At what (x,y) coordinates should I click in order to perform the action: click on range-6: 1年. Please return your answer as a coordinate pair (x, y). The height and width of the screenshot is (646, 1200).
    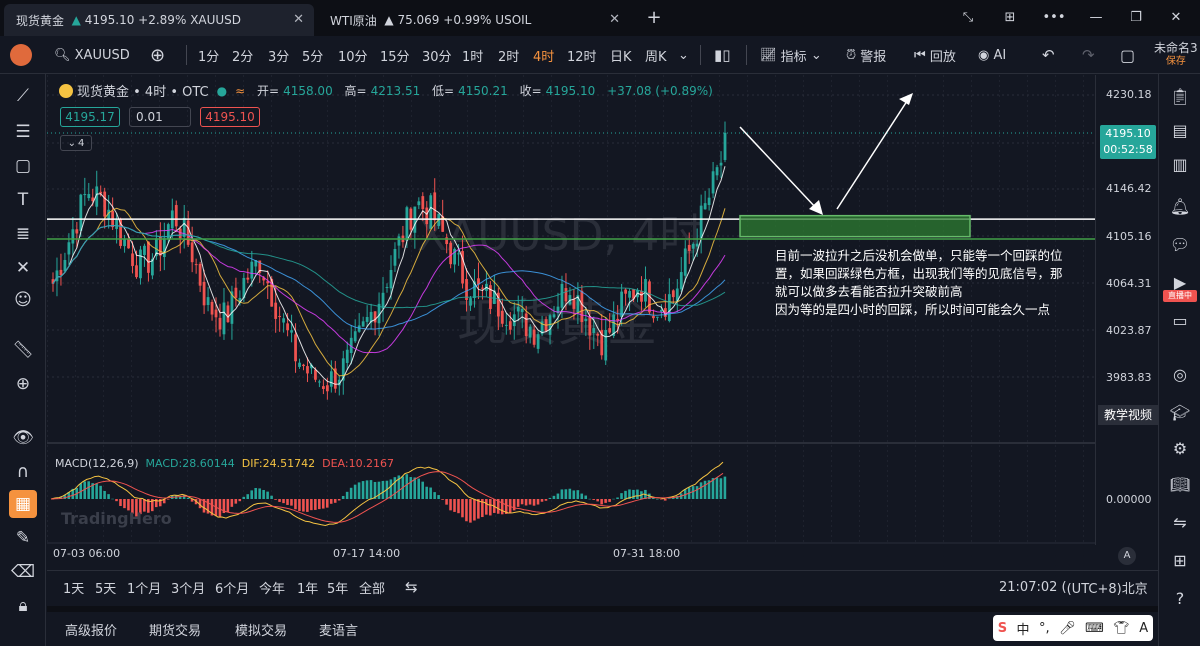
    Looking at the image, I should click on (307, 587).